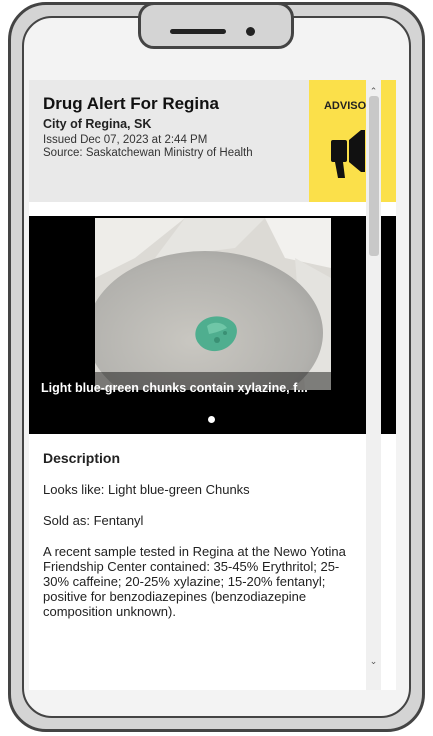  Describe the element at coordinates (93, 520) in the screenshot. I see `sold-as-text: Sold as: Fentanyl` at that location.